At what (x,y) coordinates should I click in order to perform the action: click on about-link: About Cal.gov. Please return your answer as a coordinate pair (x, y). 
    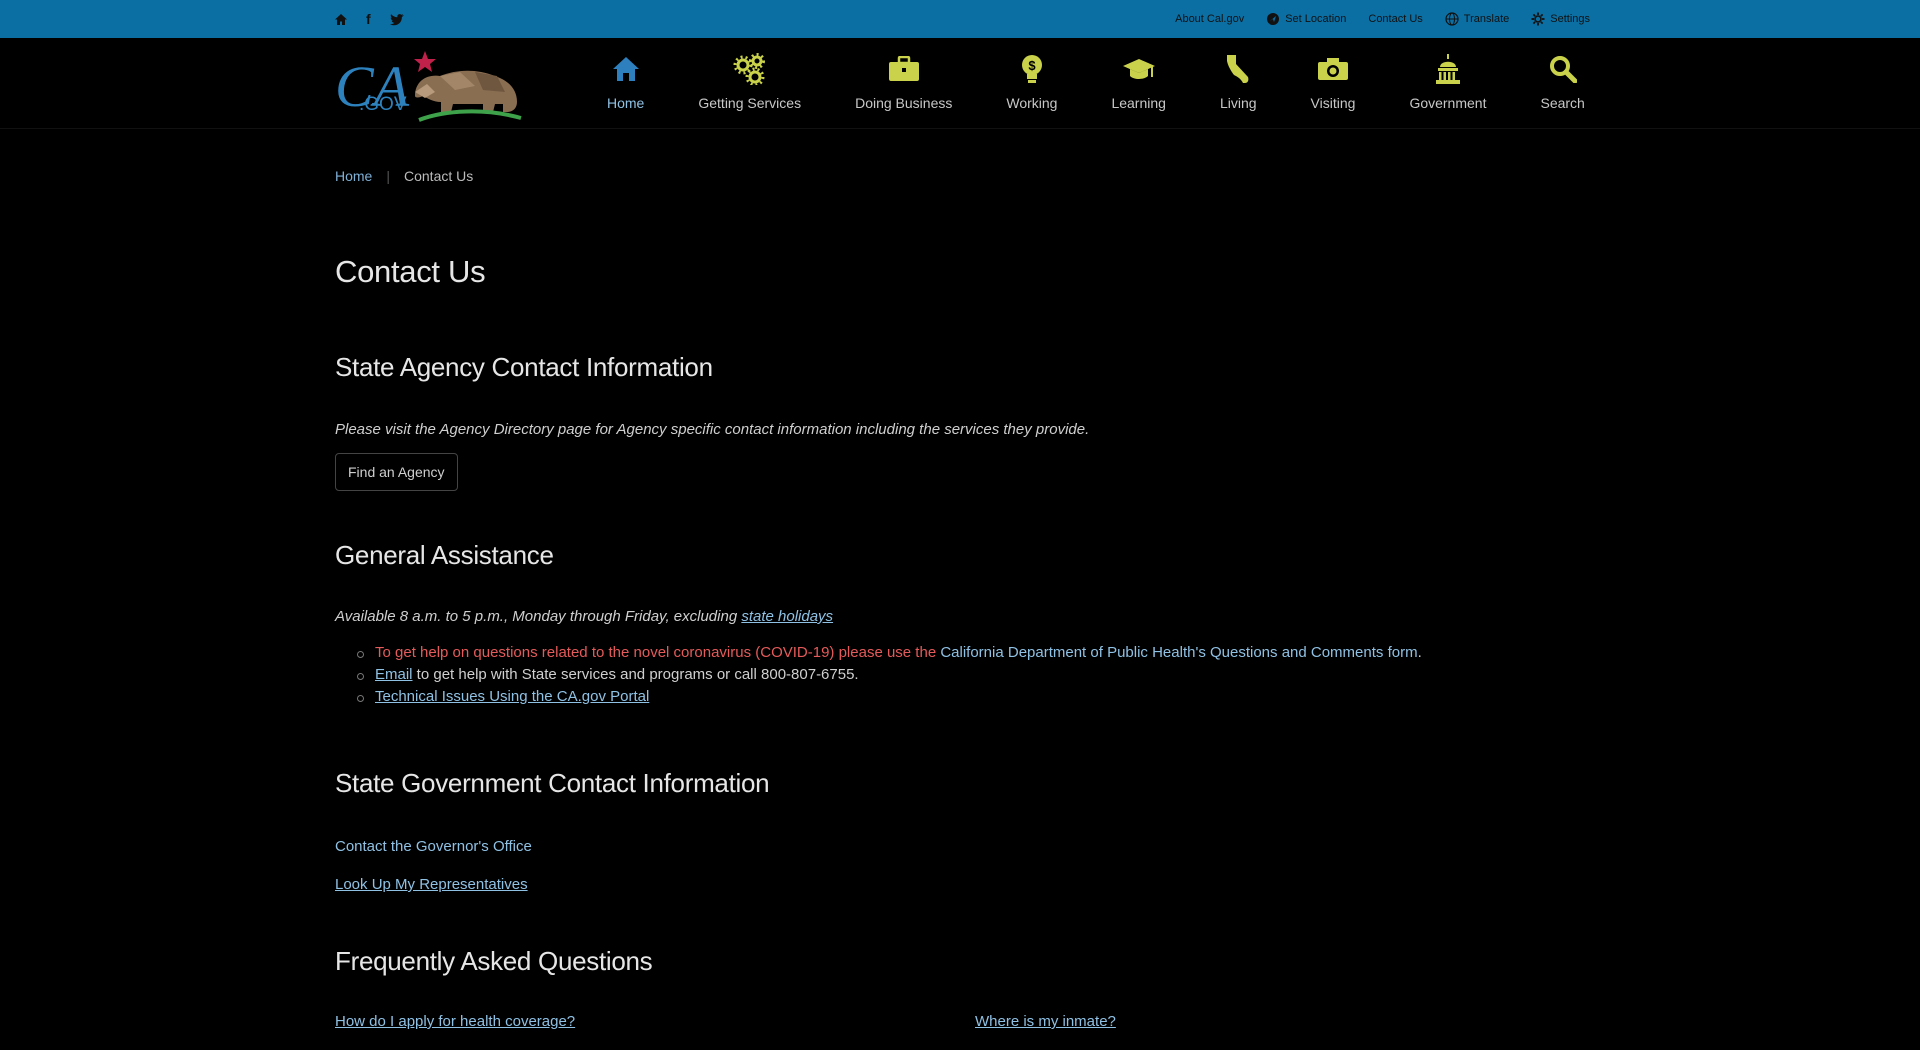
    Looking at the image, I should click on (1209, 19).